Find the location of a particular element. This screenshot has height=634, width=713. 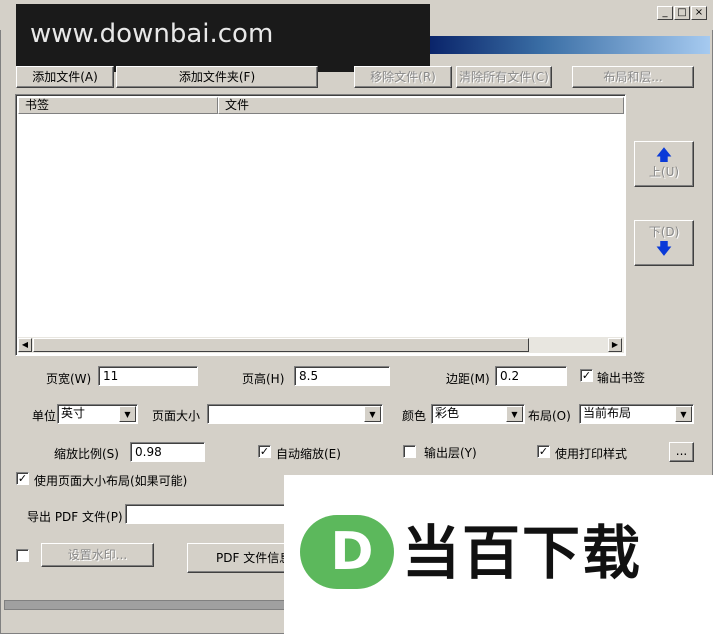

unit-select-value: 英寸 is located at coordinates (73, 413).